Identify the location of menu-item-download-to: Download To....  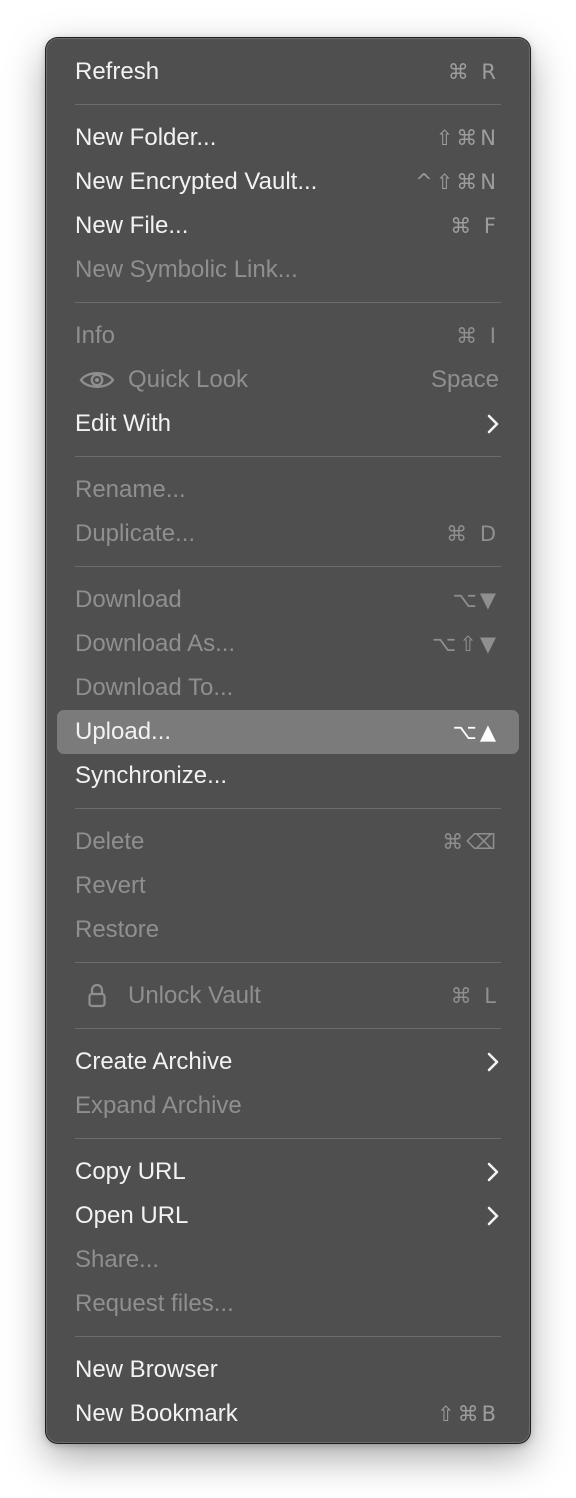
(288, 688).